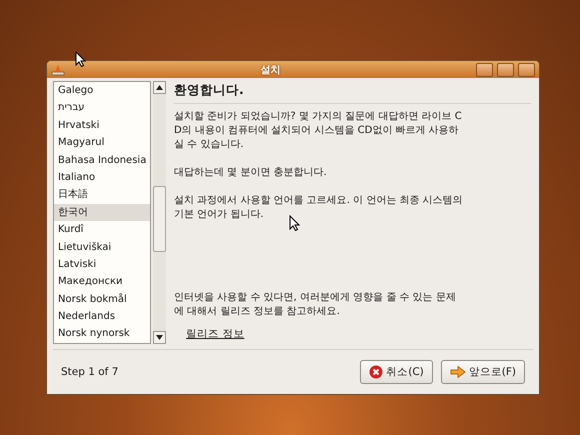 This screenshot has height=435, width=580. I want to click on scrollbar-thumb, so click(159, 219).